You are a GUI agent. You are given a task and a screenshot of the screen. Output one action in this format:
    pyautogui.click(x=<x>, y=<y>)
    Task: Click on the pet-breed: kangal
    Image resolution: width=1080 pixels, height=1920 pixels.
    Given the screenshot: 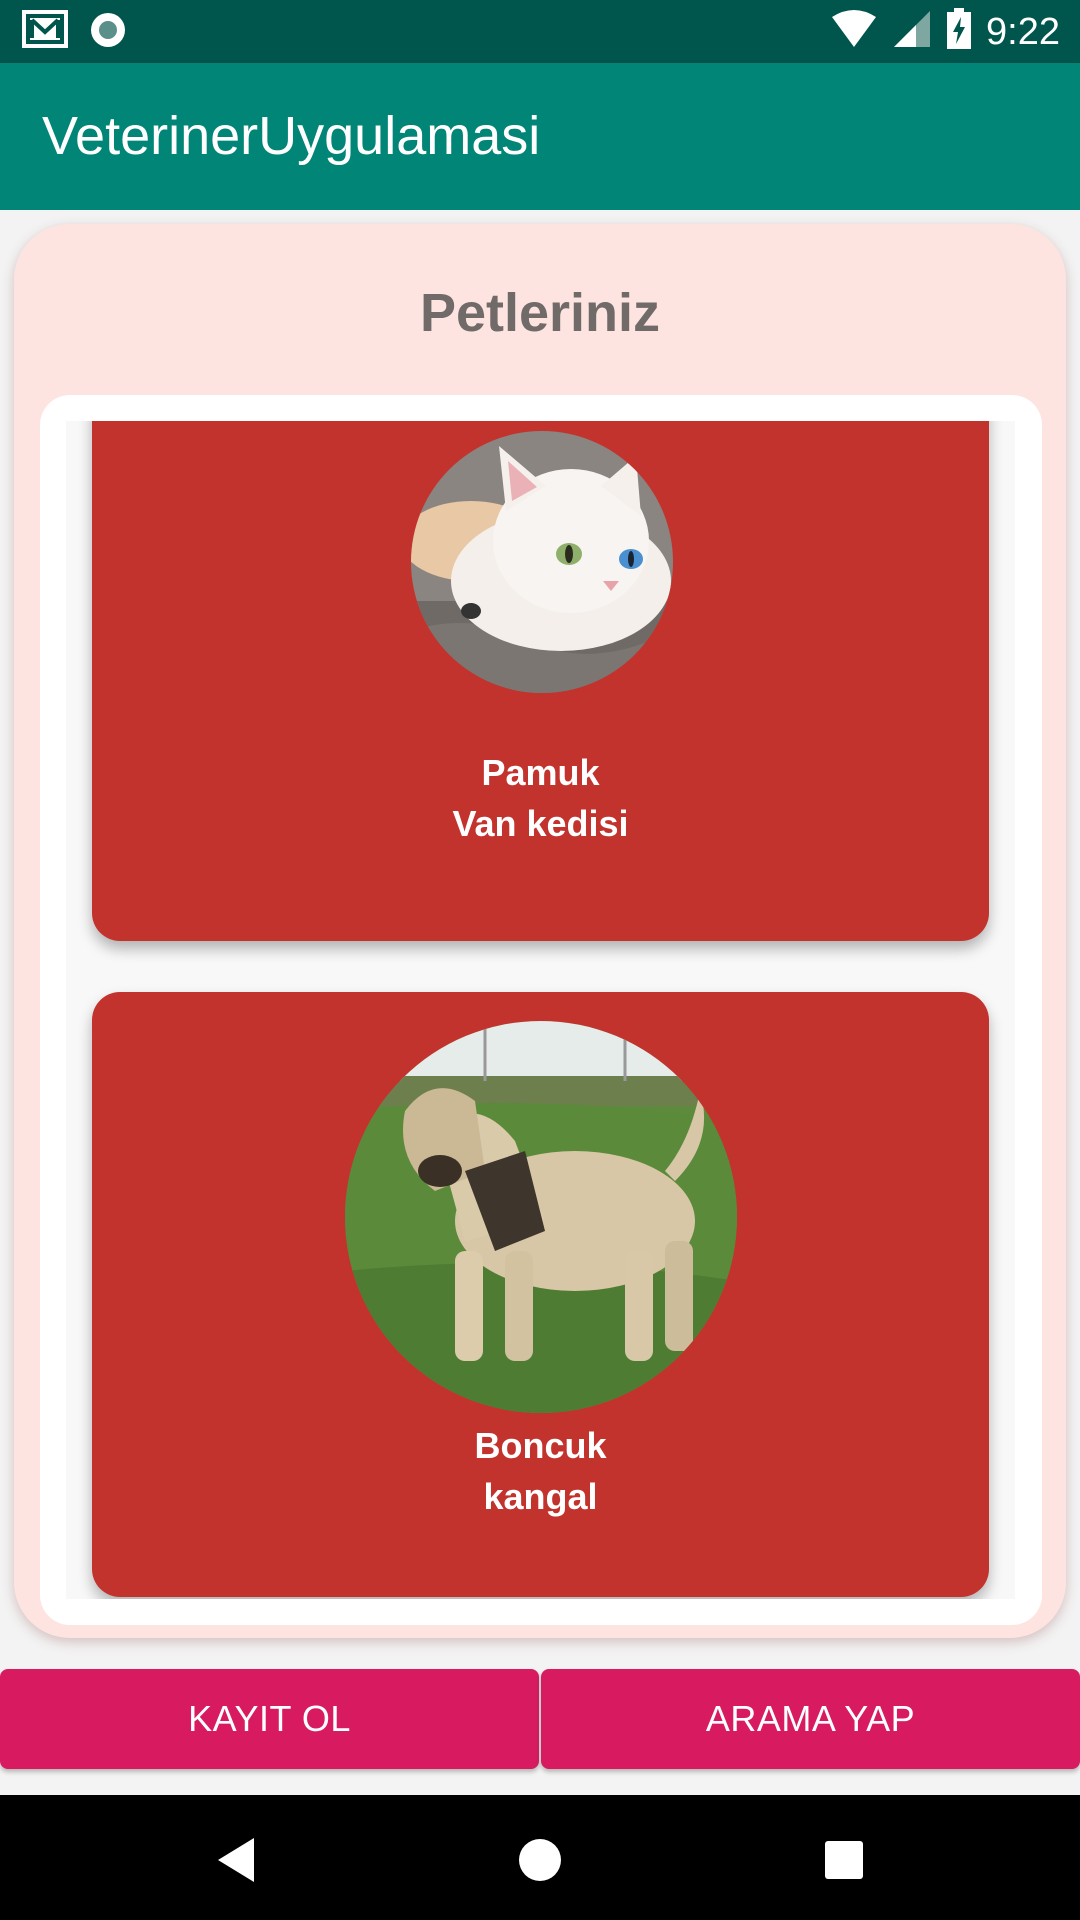 What is the action you would take?
    pyautogui.click(x=540, y=1496)
    